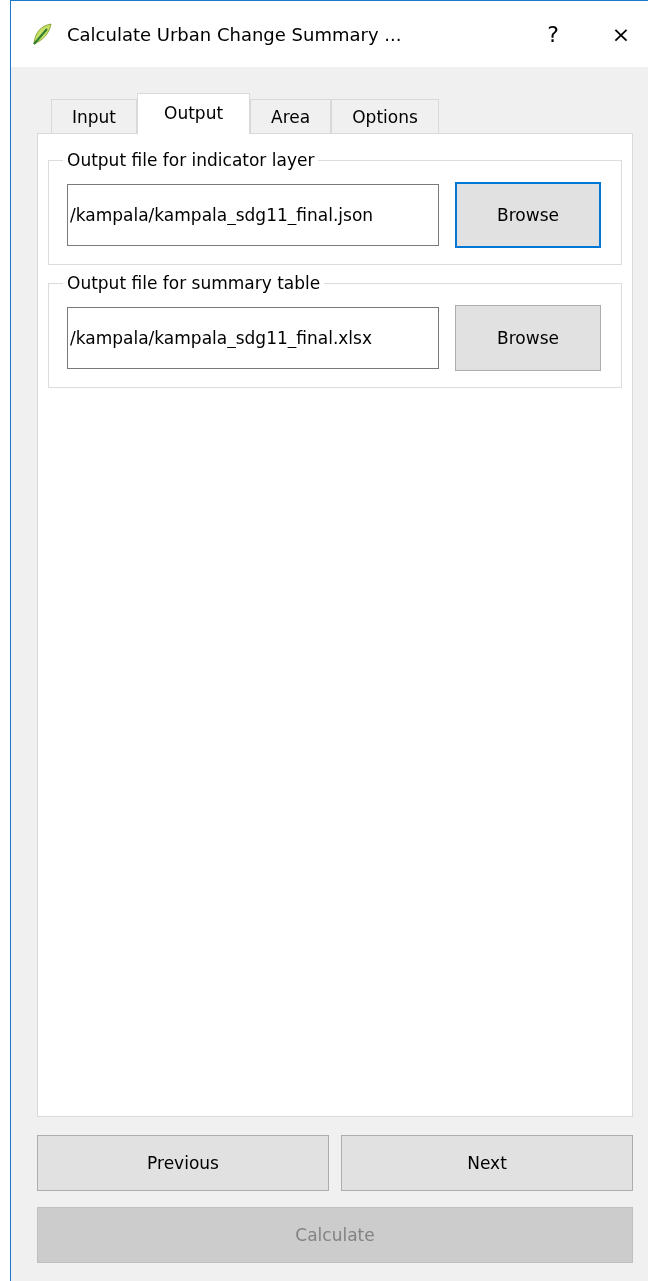  What do you see at coordinates (194, 113) in the screenshot?
I see `tab: Output` at bounding box center [194, 113].